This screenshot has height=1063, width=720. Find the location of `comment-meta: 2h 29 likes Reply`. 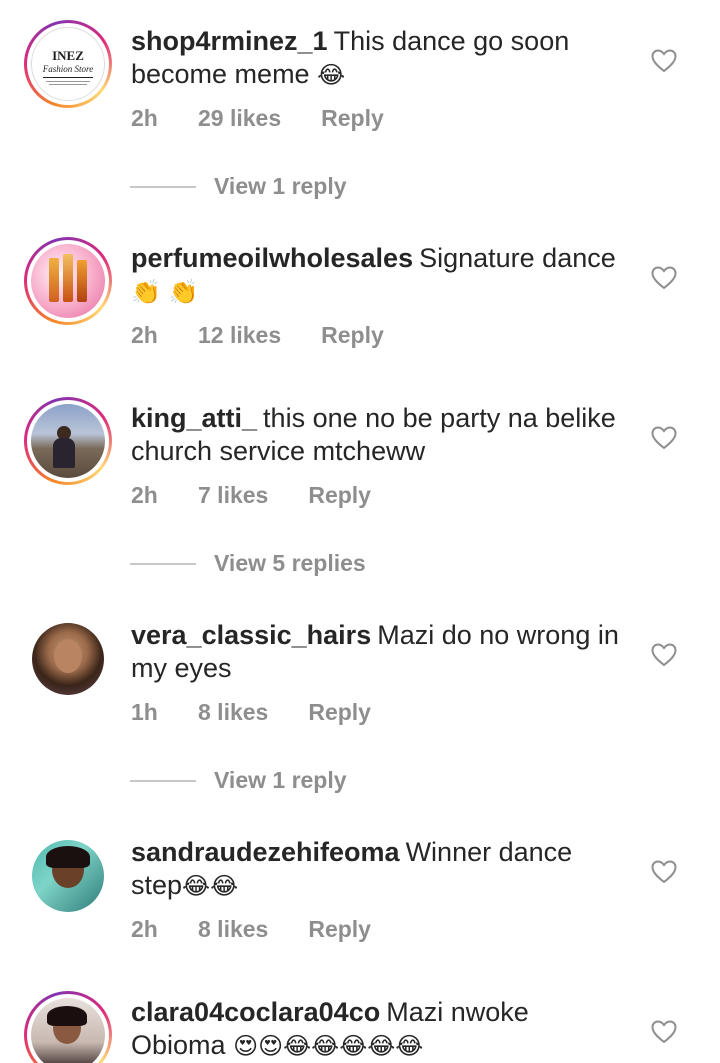

comment-meta: 2h 29 likes Reply is located at coordinates (257, 118).